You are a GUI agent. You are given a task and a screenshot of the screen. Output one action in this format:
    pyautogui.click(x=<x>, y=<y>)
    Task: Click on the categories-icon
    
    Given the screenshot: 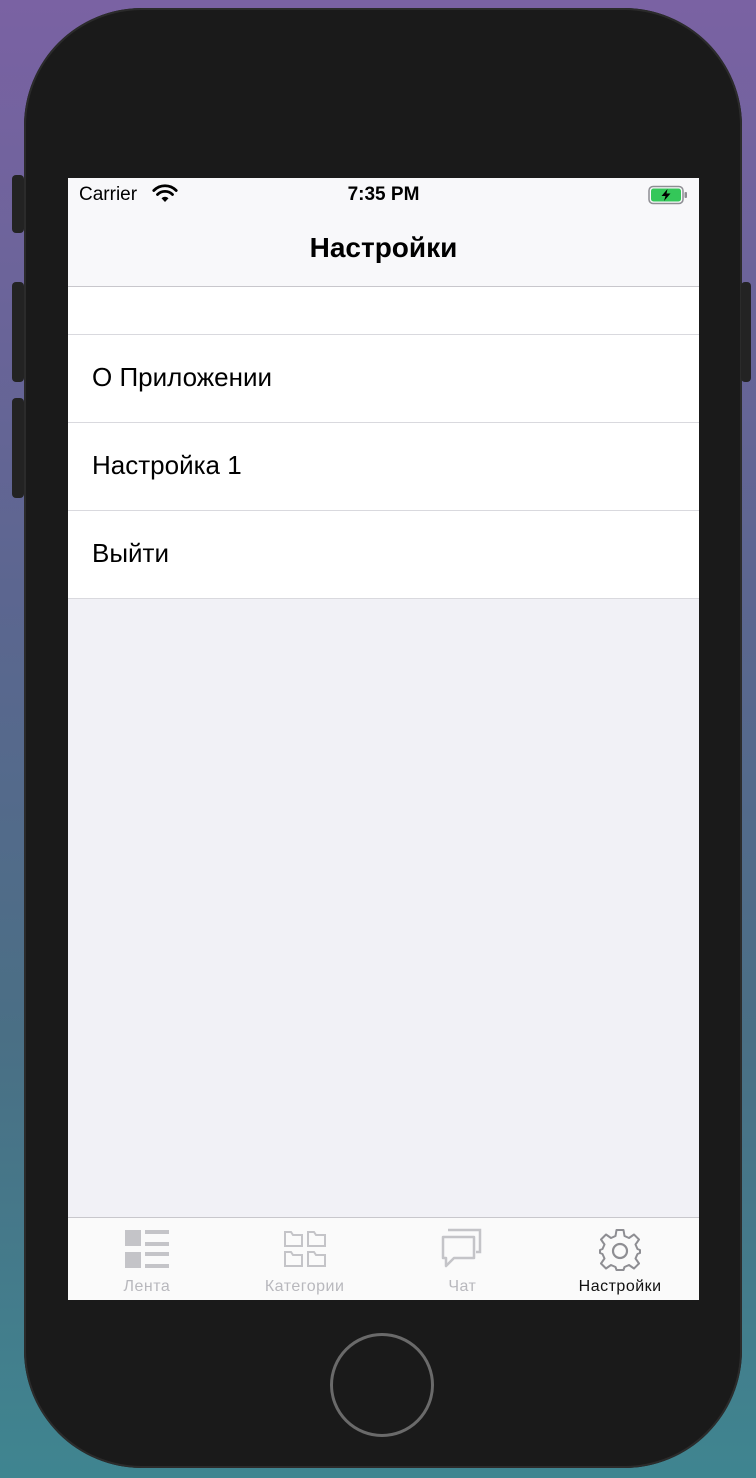 What is the action you would take?
    pyautogui.click(x=305, y=1251)
    